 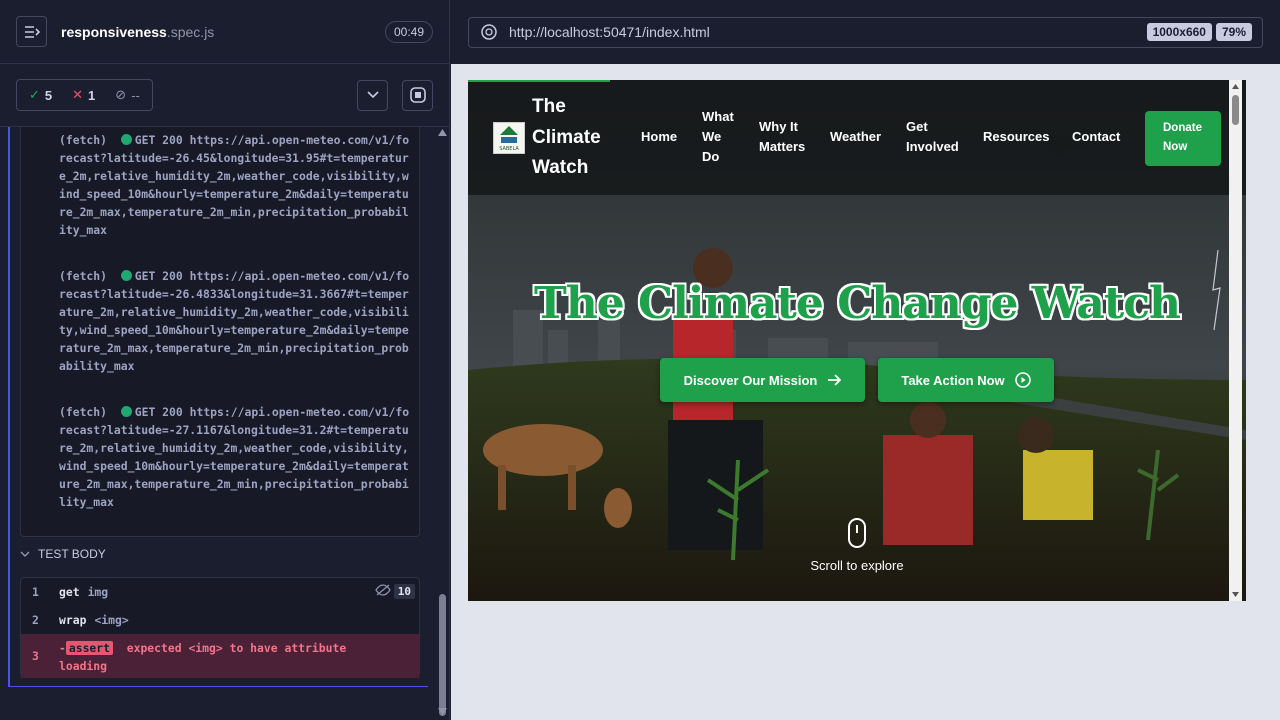 I want to click on check-icon: ✓, so click(x=34, y=94).